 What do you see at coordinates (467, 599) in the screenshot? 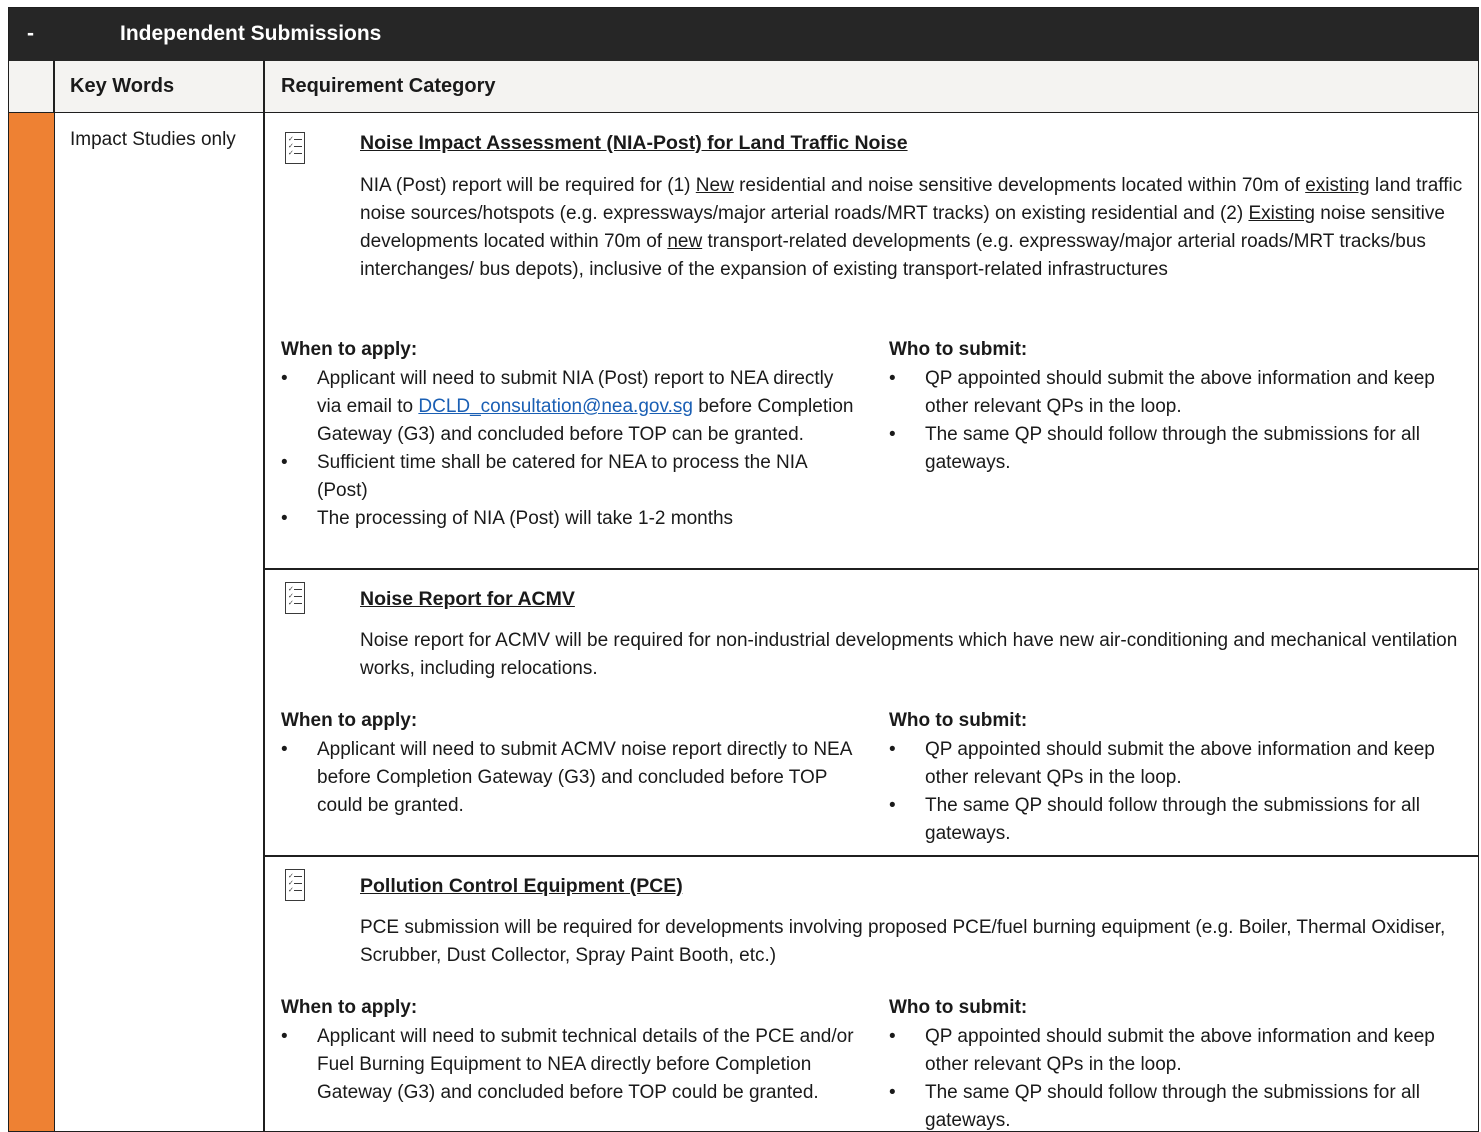
I see `requirement-title: Noise Report for ACMV` at bounding box center [467, 599].